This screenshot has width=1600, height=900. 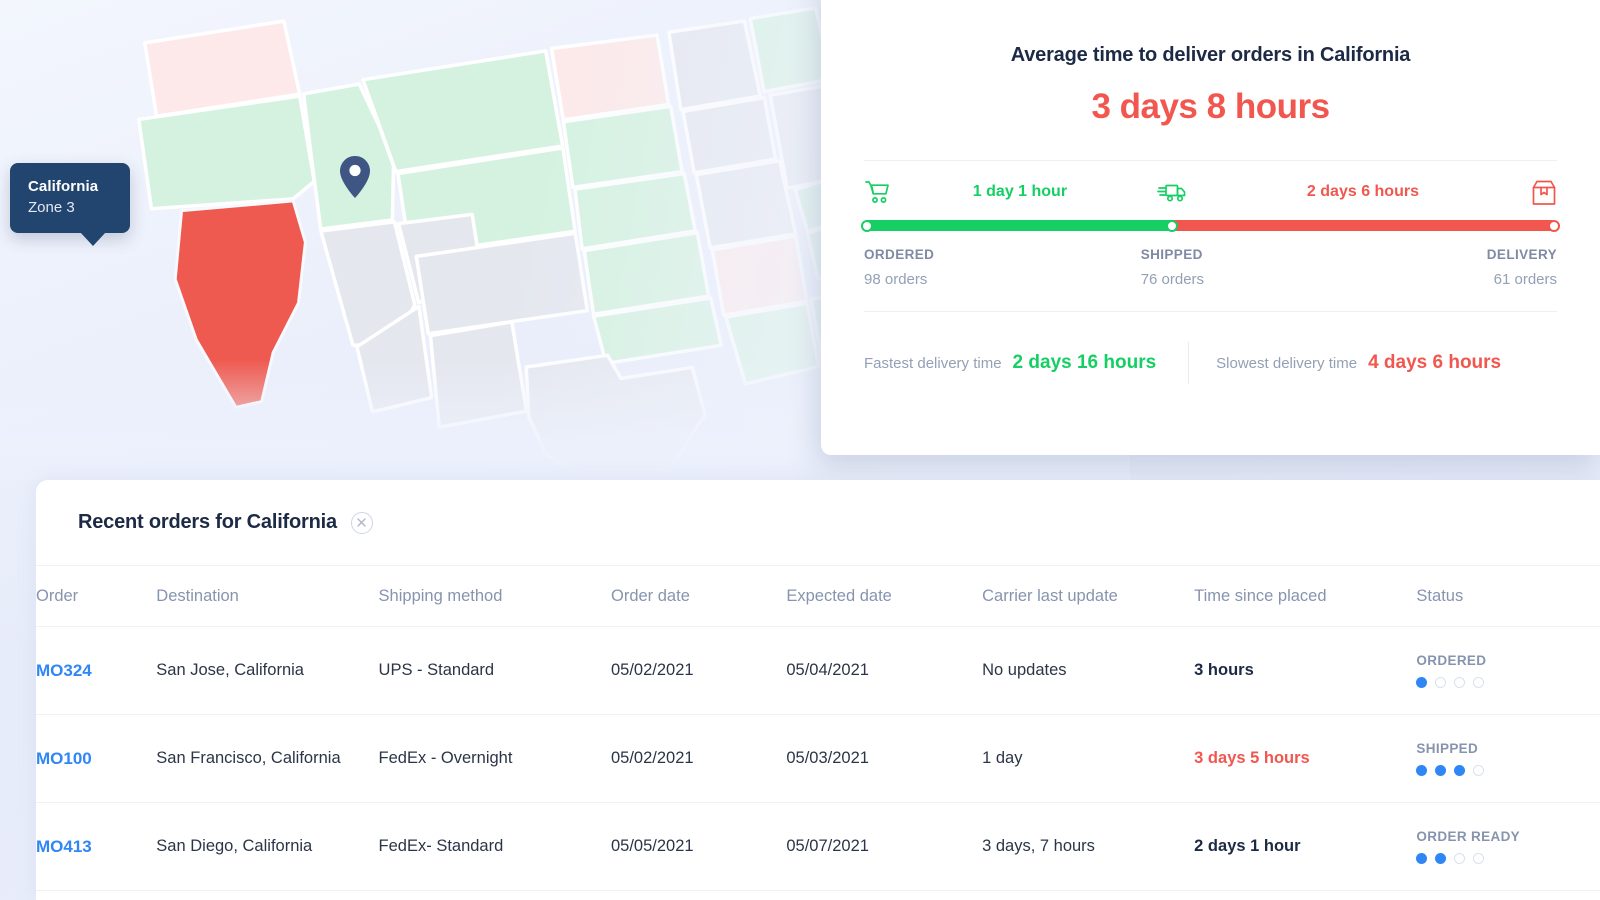 I want to click on timeline-segment-2-label: 2 days 6 hours, so click(x=1362, y=191).